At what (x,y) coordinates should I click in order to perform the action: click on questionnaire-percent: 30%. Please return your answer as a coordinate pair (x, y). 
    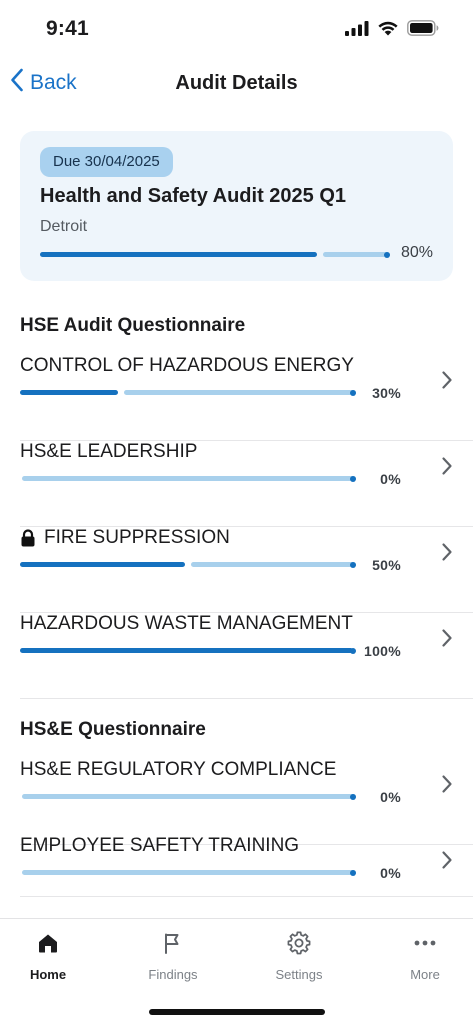
    Looking at the image, I should click on (386, 393).